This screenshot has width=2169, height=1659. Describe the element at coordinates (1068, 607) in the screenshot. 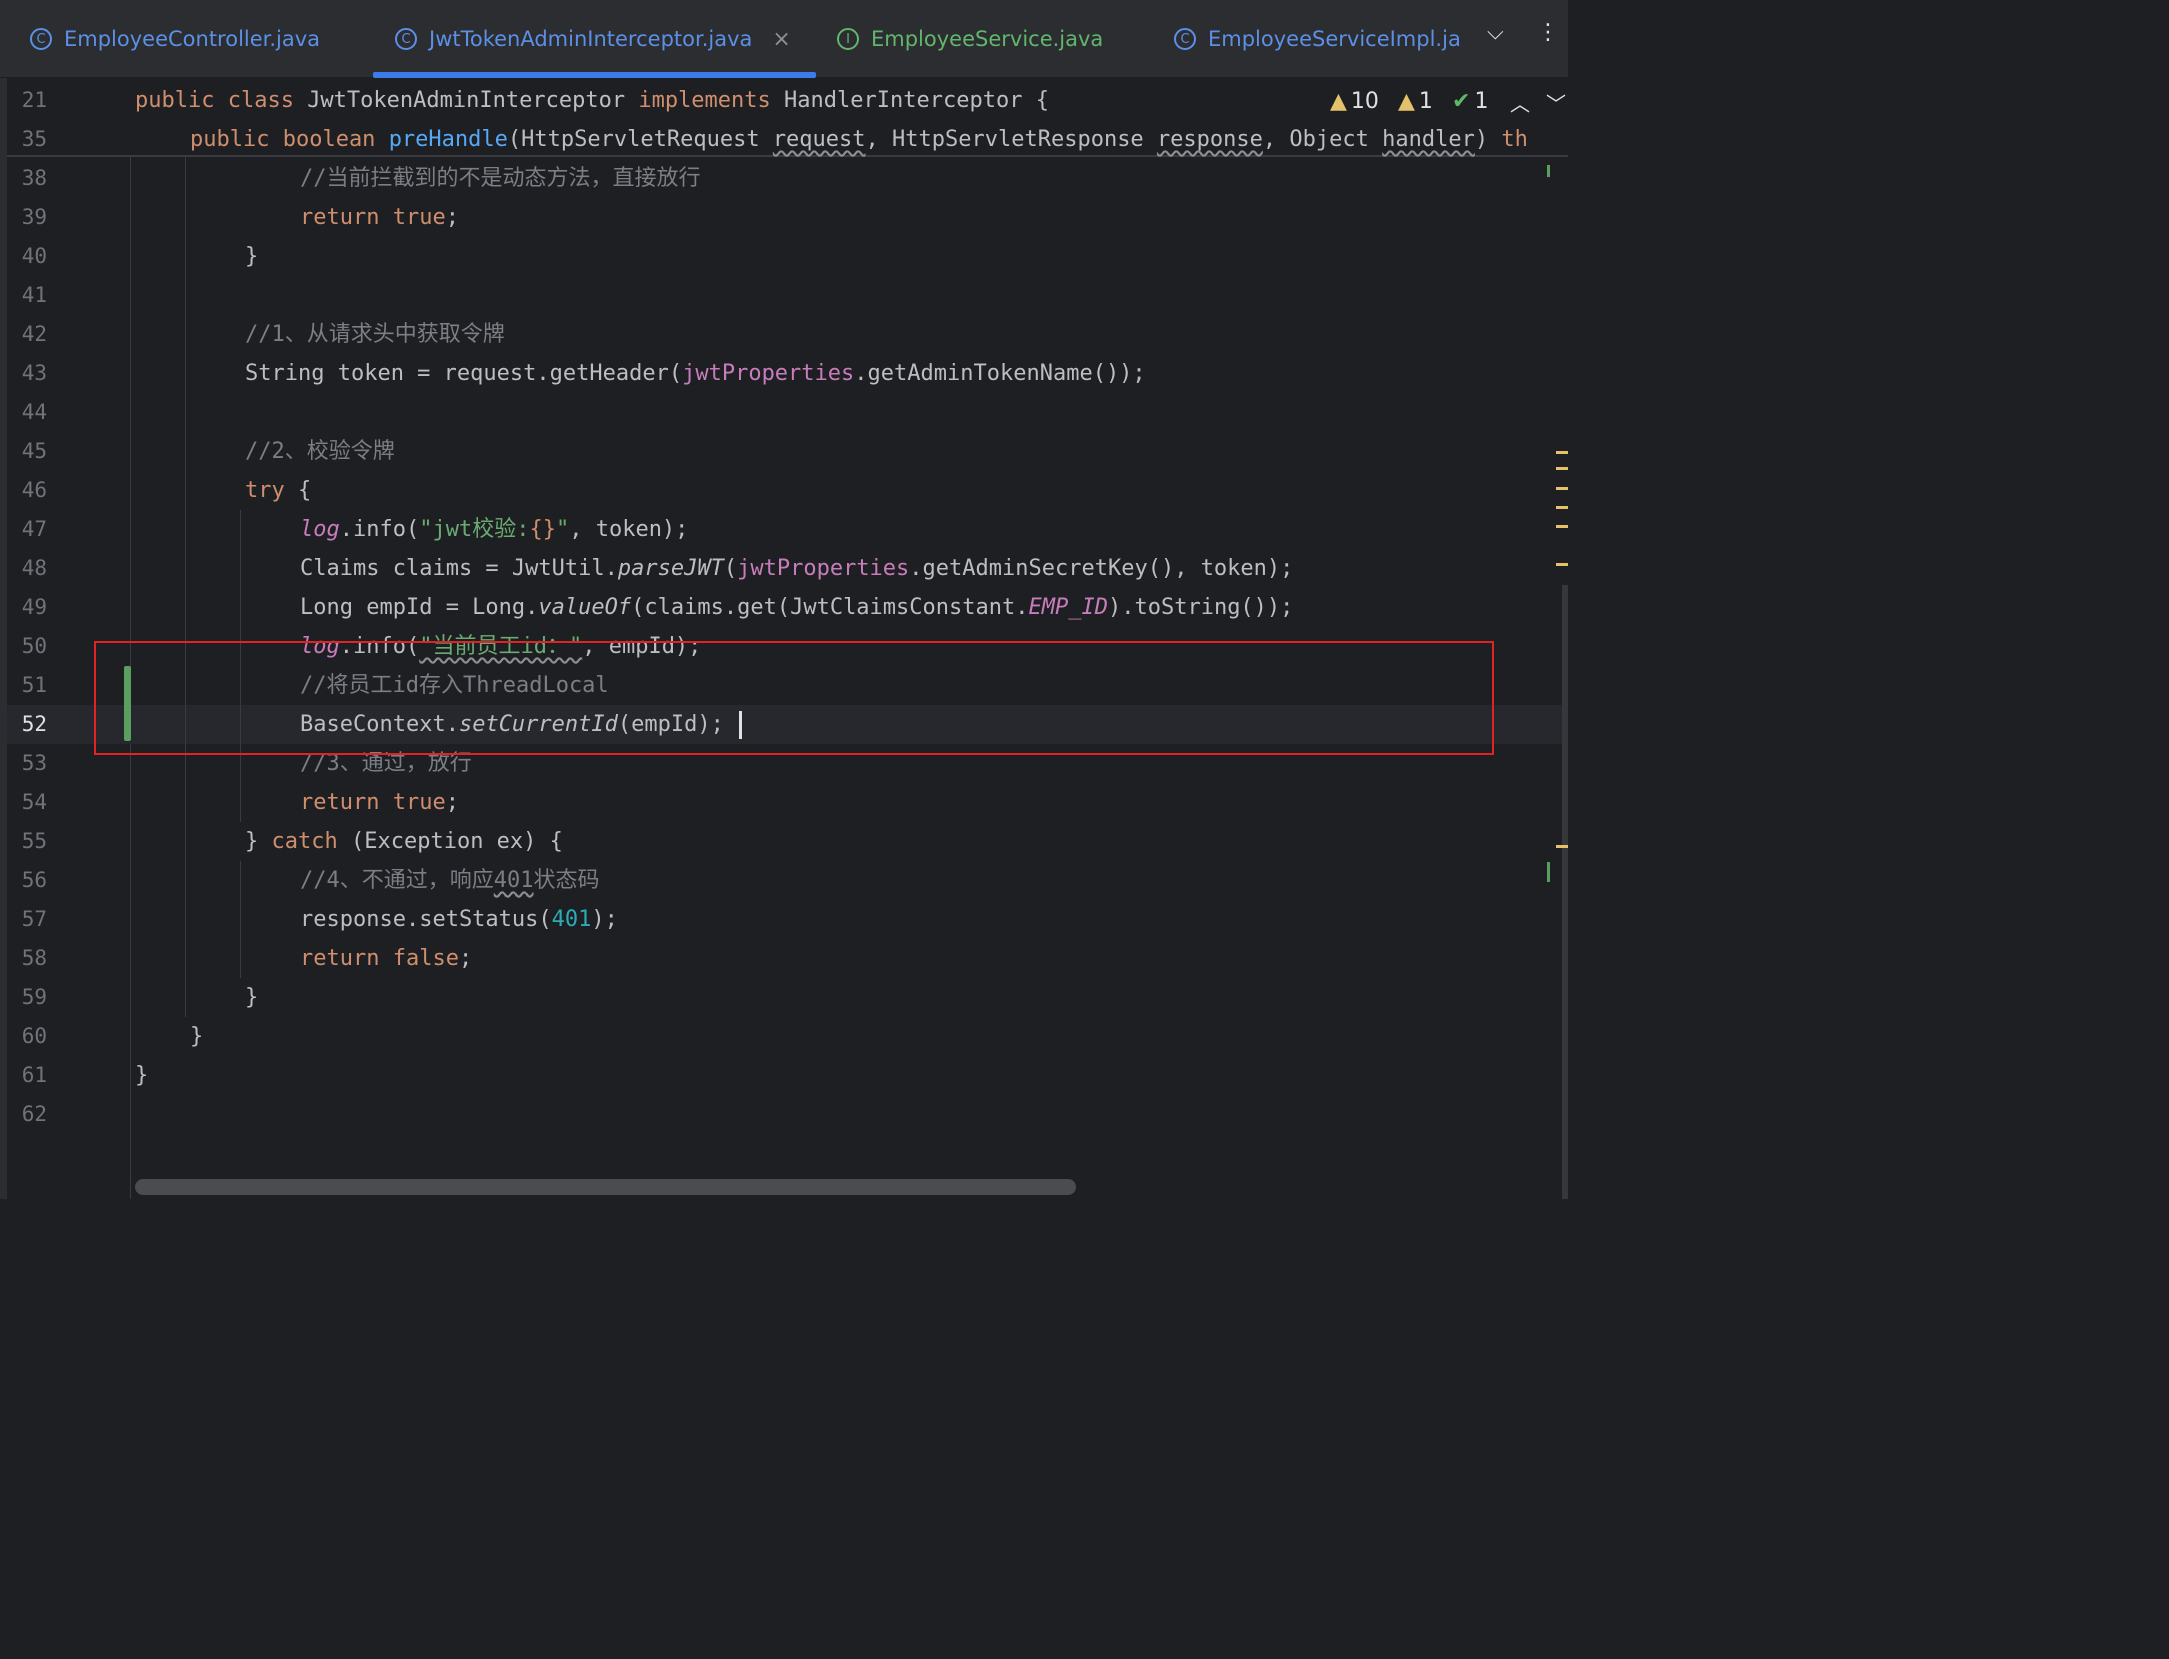

I see `code-token: EMP_ID` at that location.